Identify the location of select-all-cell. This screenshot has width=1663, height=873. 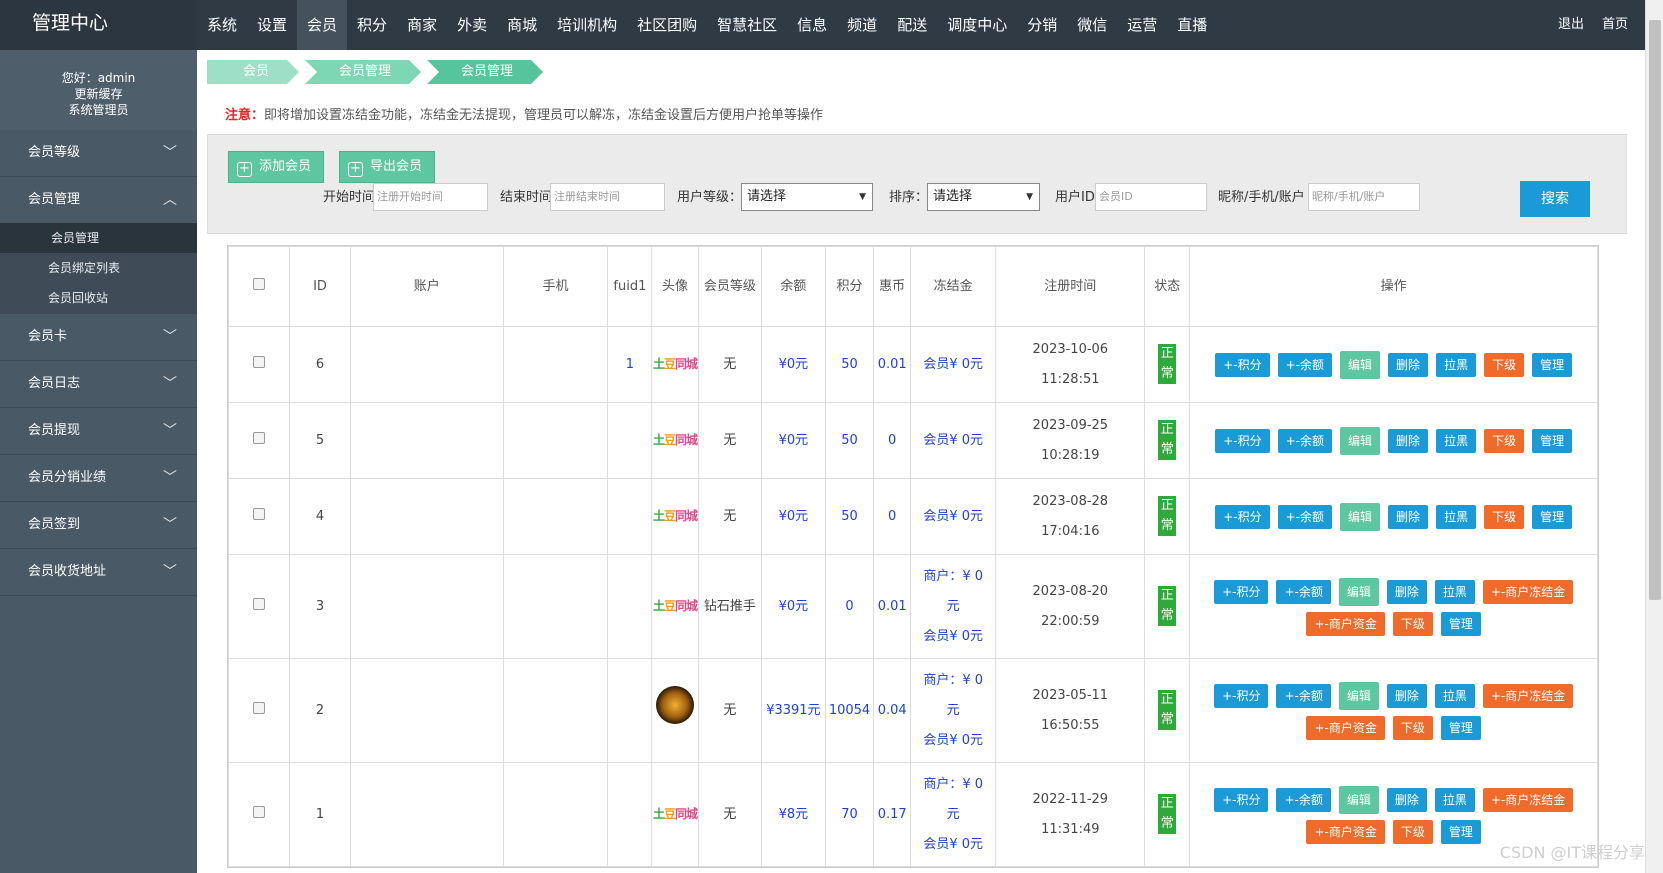
(259, 286).